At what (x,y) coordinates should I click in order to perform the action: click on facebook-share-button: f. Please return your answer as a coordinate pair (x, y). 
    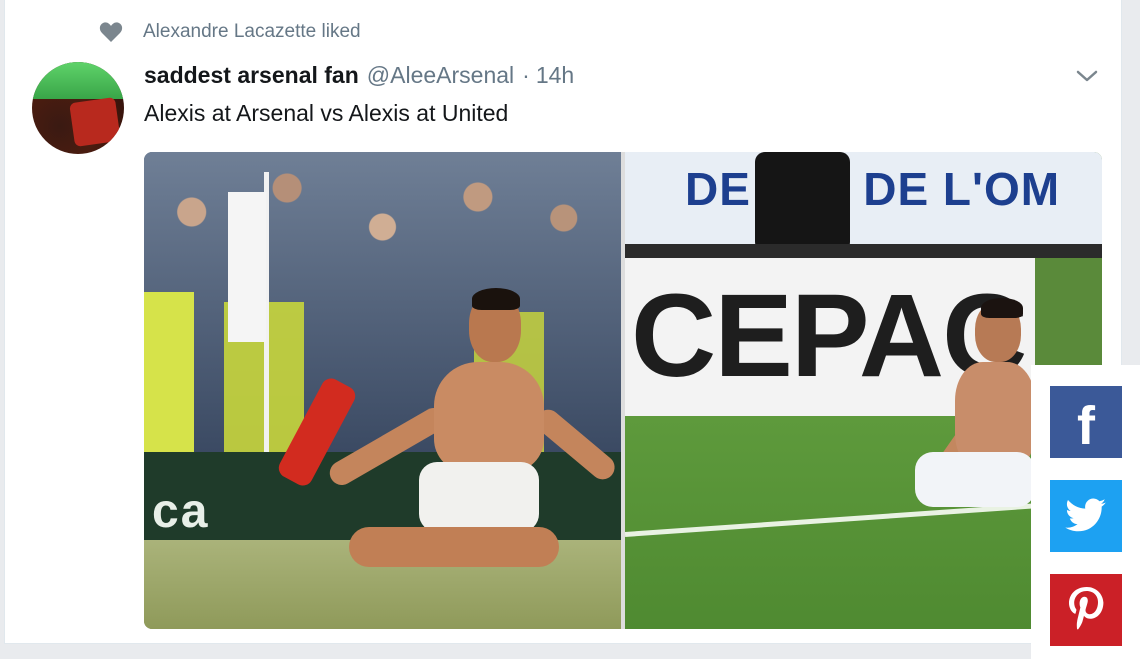
    Looking at the image, I should click on (1086, 422).